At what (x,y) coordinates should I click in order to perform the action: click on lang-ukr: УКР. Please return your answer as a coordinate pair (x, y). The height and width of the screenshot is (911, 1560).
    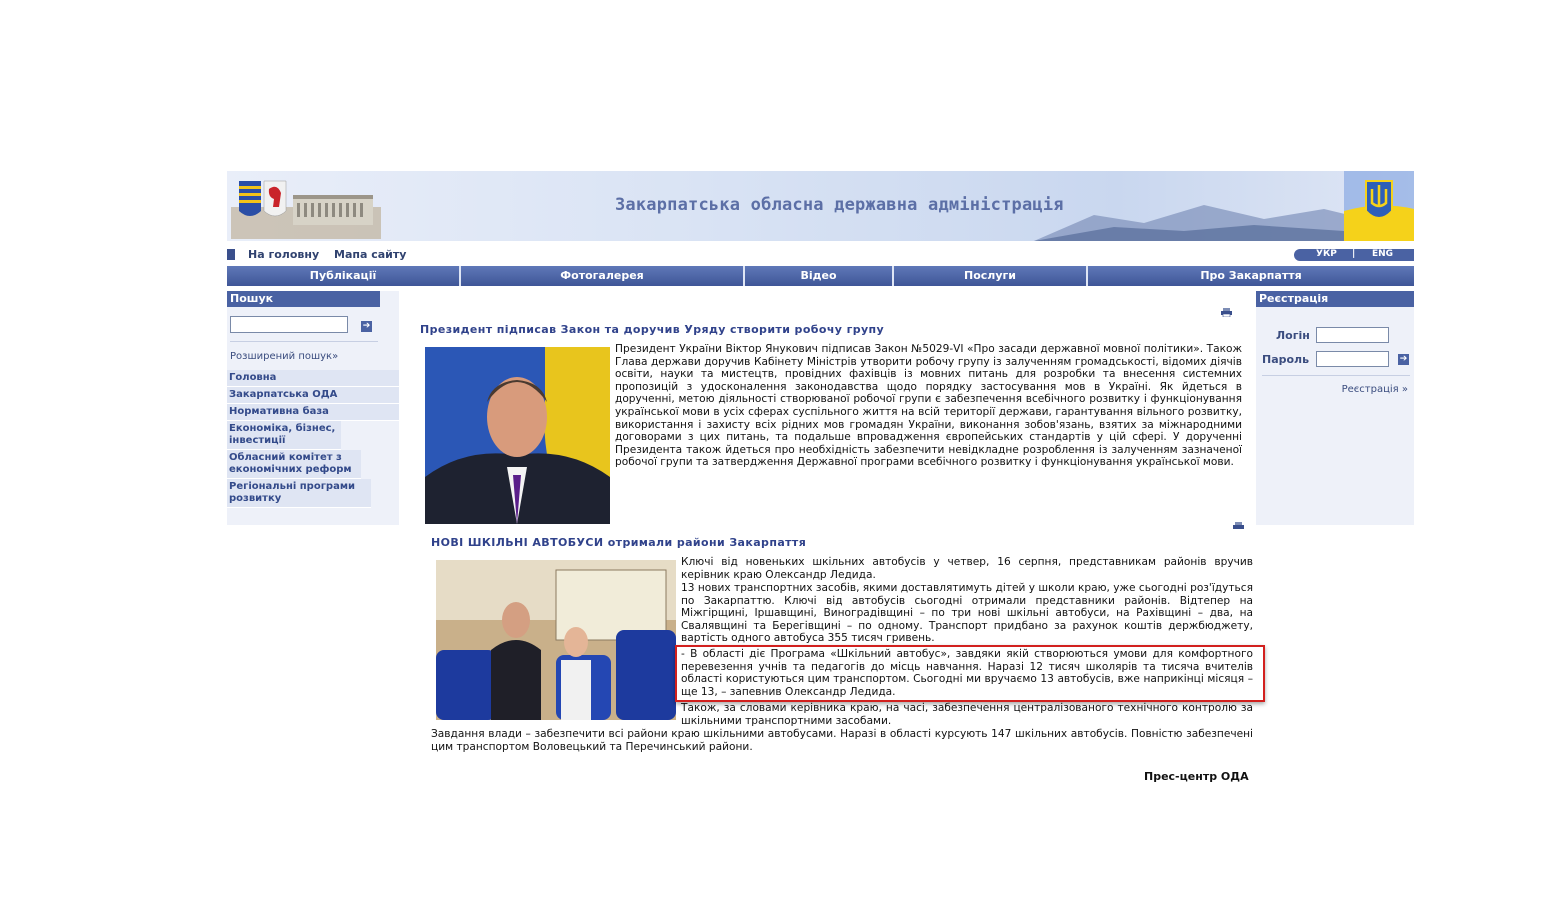
    Looking at the image, I should click on (1326, 254).